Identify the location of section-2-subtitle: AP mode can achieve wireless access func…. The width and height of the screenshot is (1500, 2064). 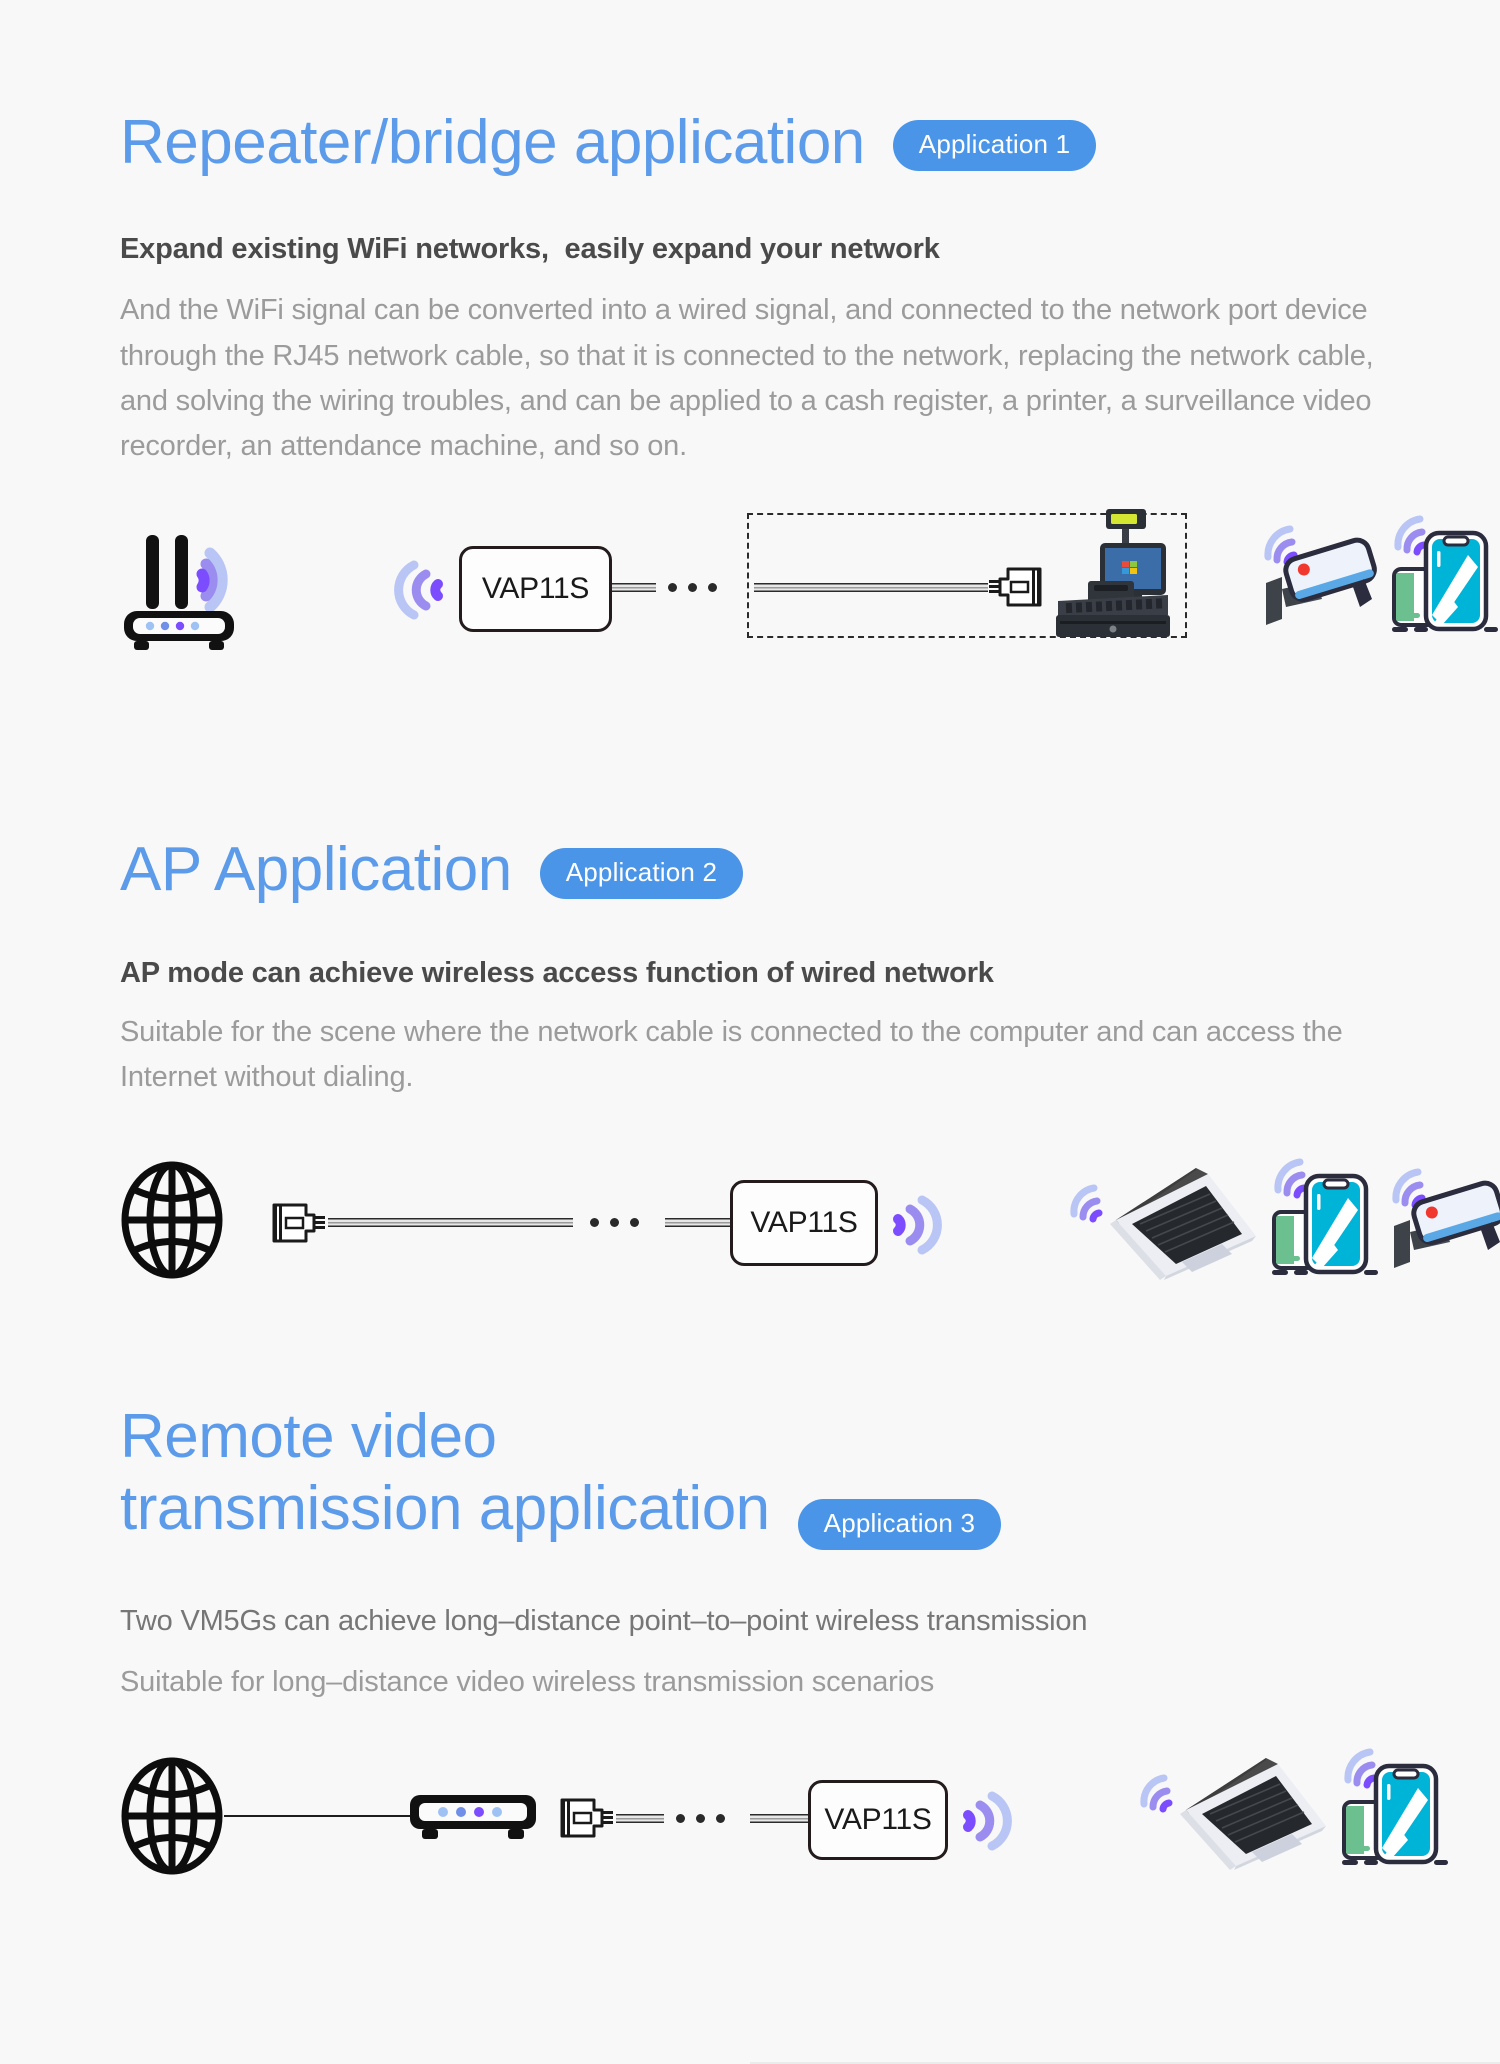
(557, 972).